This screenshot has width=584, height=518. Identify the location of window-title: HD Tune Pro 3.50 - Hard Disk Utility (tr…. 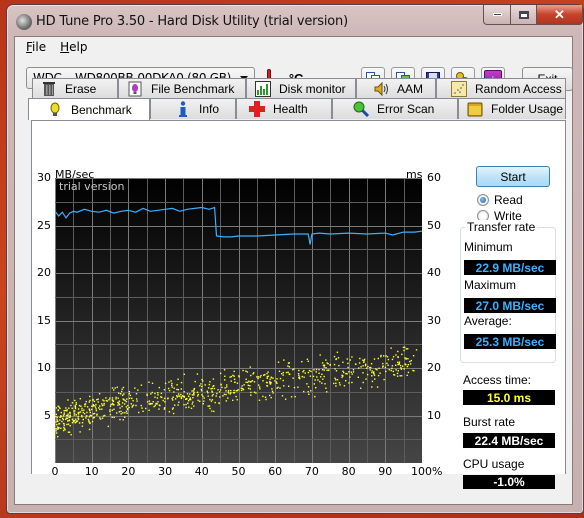
(192, 21).